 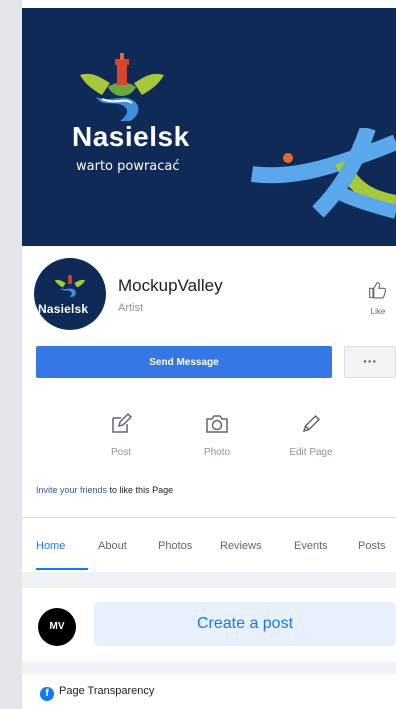 What do you see at coordinates (311, 546) in the screenshot?
I see `tab-events: Events` at bounding box center [311, 546].